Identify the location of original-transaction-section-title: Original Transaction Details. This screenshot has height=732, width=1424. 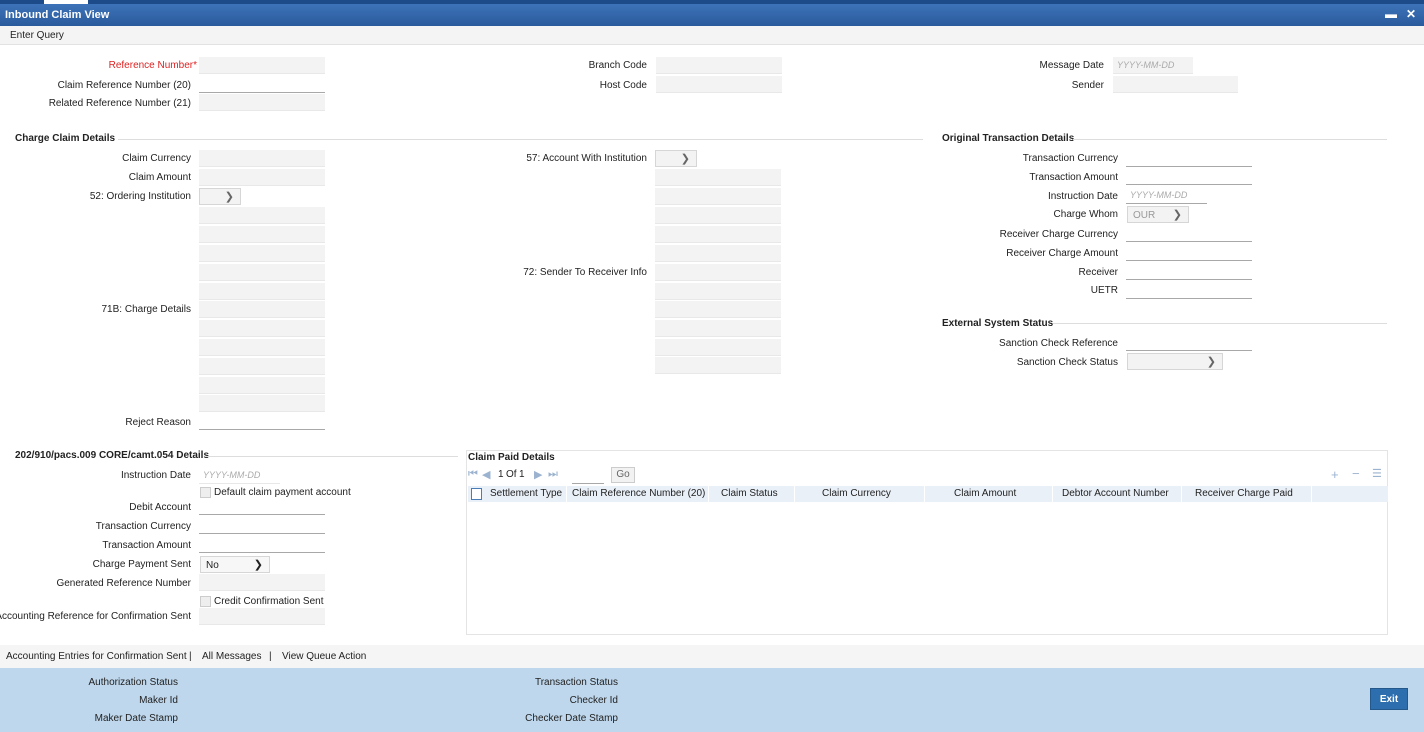
(1008, 138).